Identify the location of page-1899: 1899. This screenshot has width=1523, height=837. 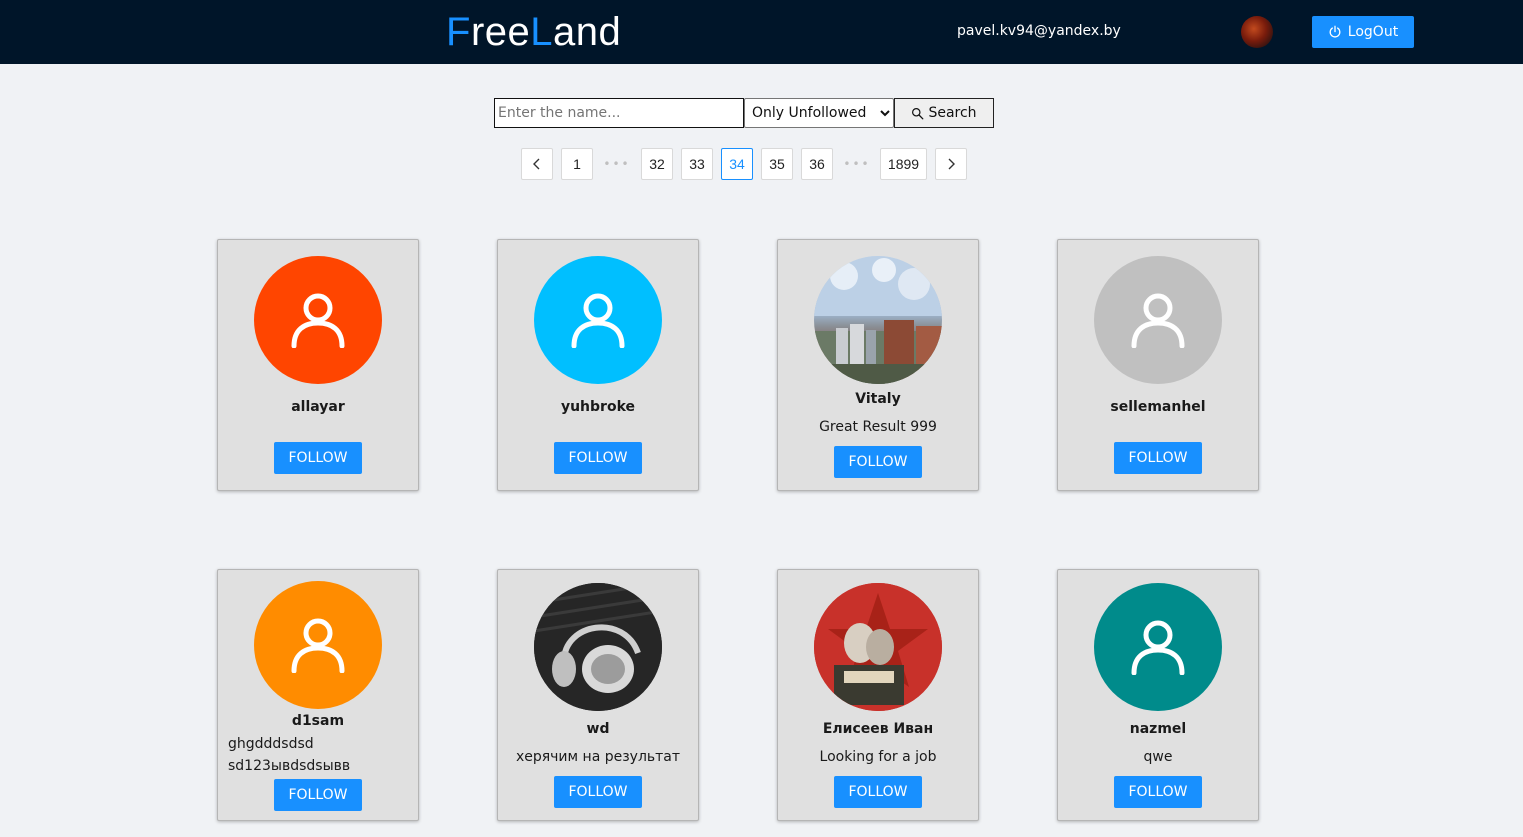
(903, 164).